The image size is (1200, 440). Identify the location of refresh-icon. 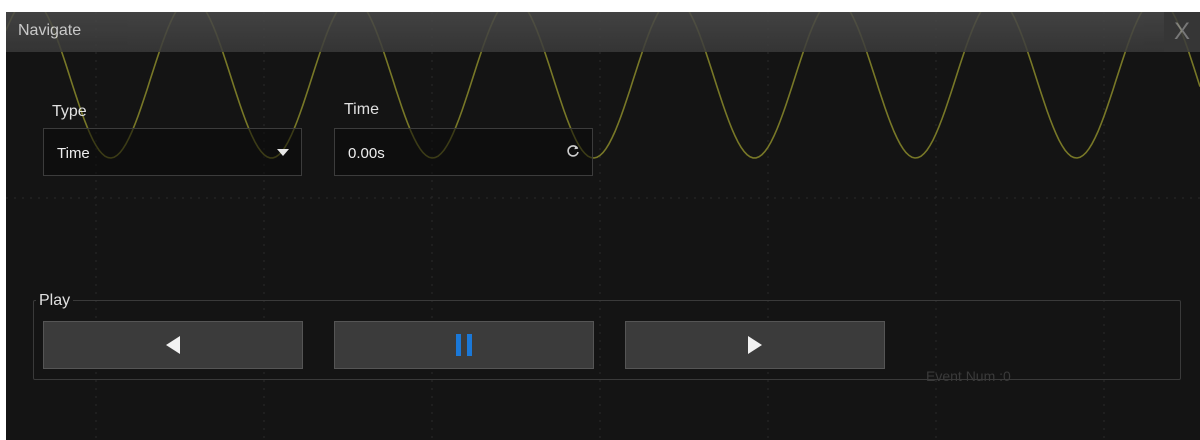
(573, 151).